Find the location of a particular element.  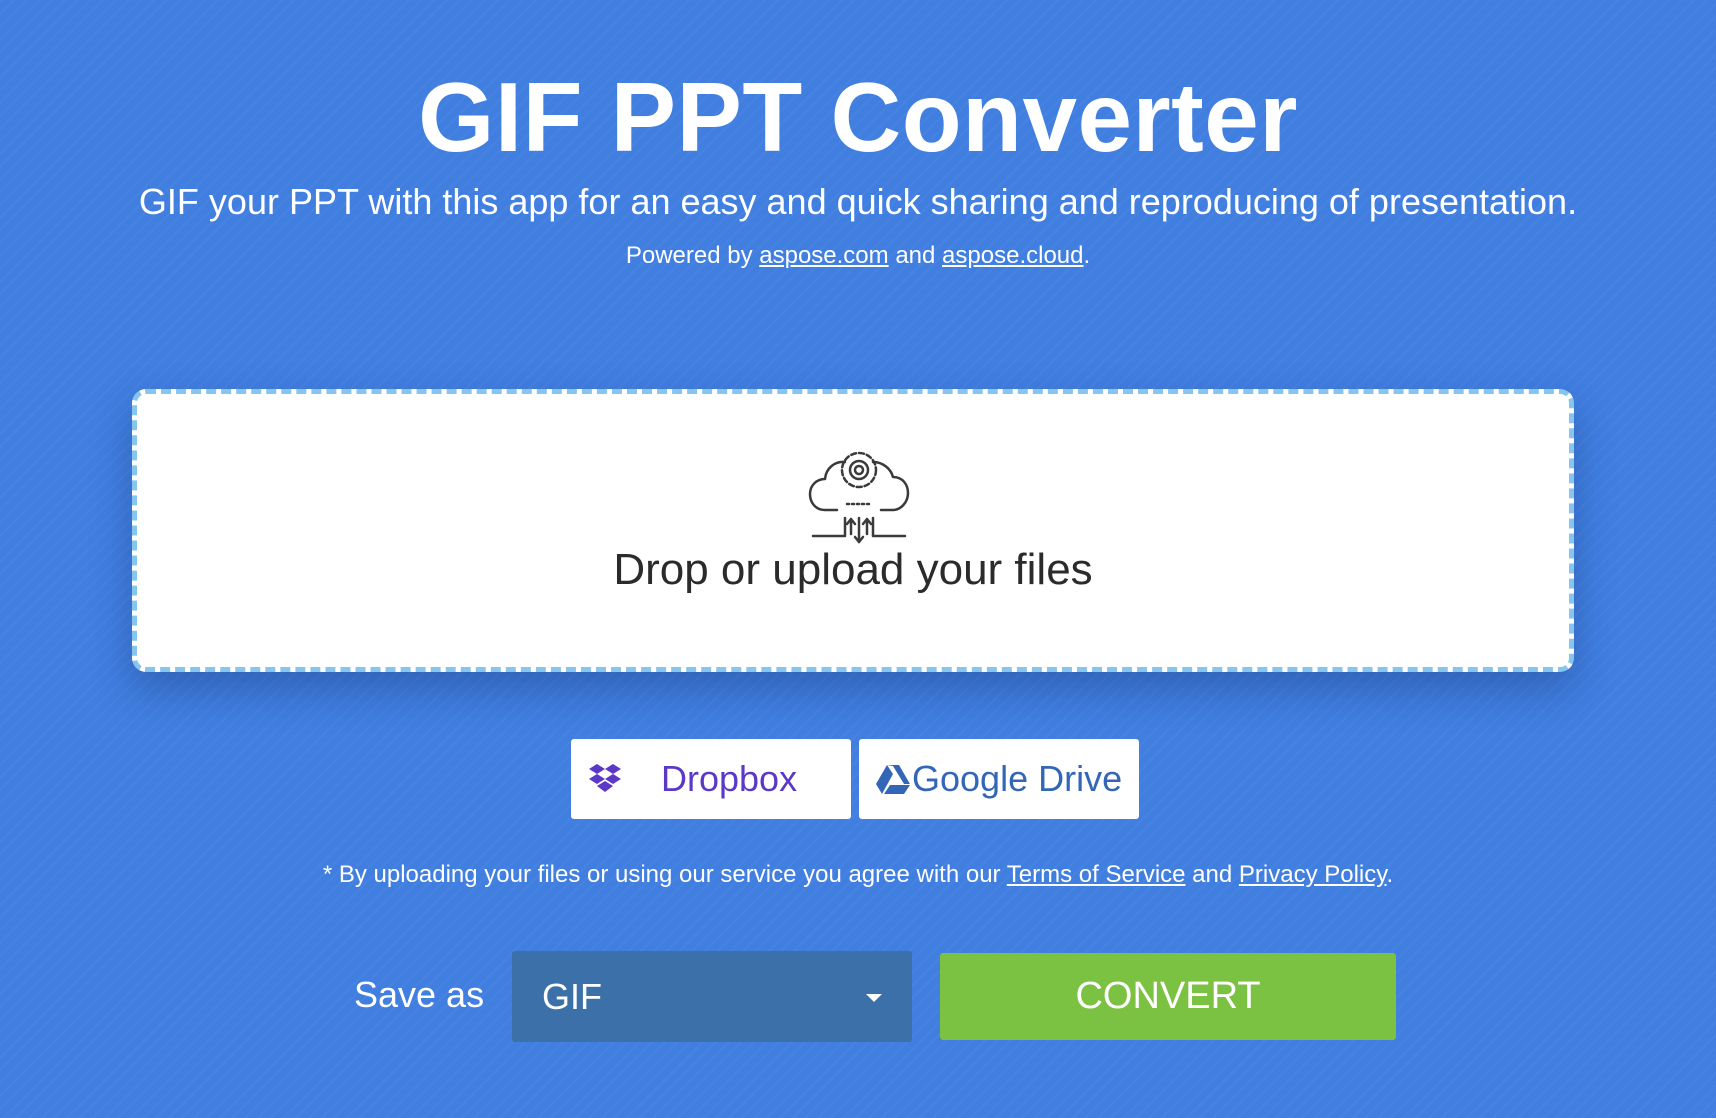

convert-button: CONVERT is located at coordinates (1168, 996).